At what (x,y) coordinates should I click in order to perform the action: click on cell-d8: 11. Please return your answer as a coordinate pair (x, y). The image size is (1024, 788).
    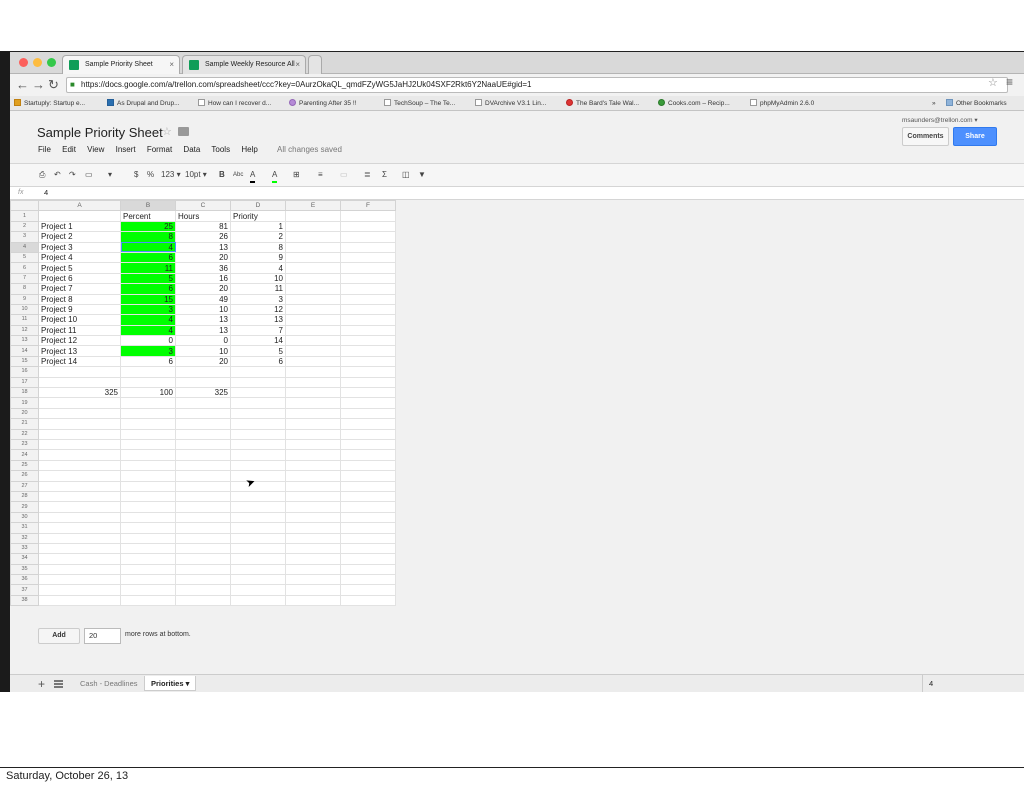
    Looking at the image, I should click on (258, 289).